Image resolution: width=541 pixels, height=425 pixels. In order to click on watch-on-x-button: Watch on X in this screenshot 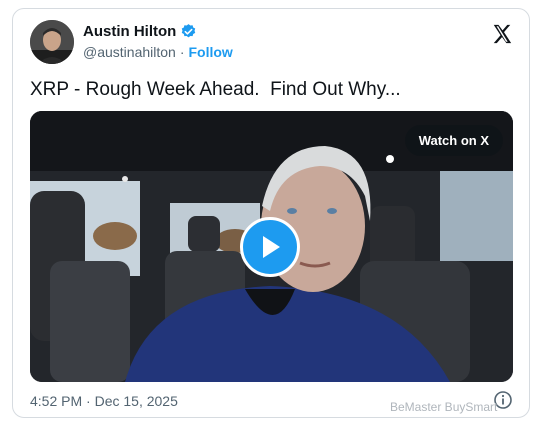, I will do `click(453, 140)`.